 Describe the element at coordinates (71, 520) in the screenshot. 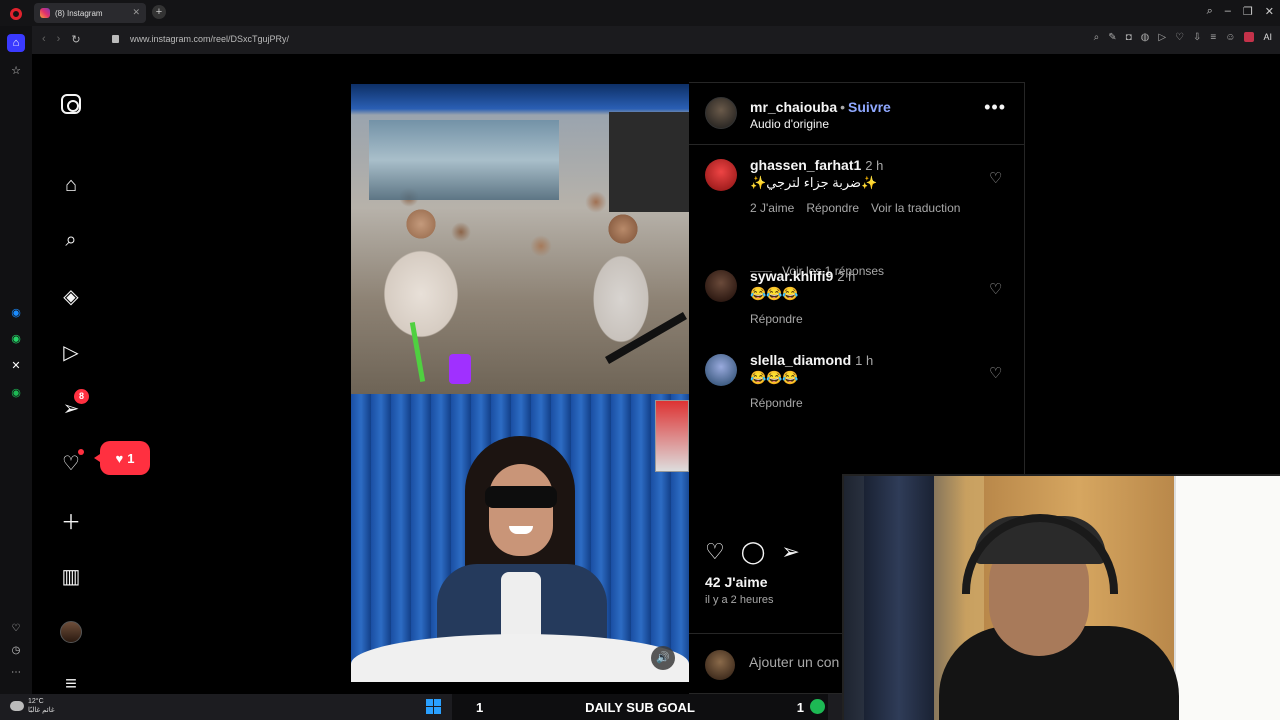

I see `create-icon: ＋` at that location.